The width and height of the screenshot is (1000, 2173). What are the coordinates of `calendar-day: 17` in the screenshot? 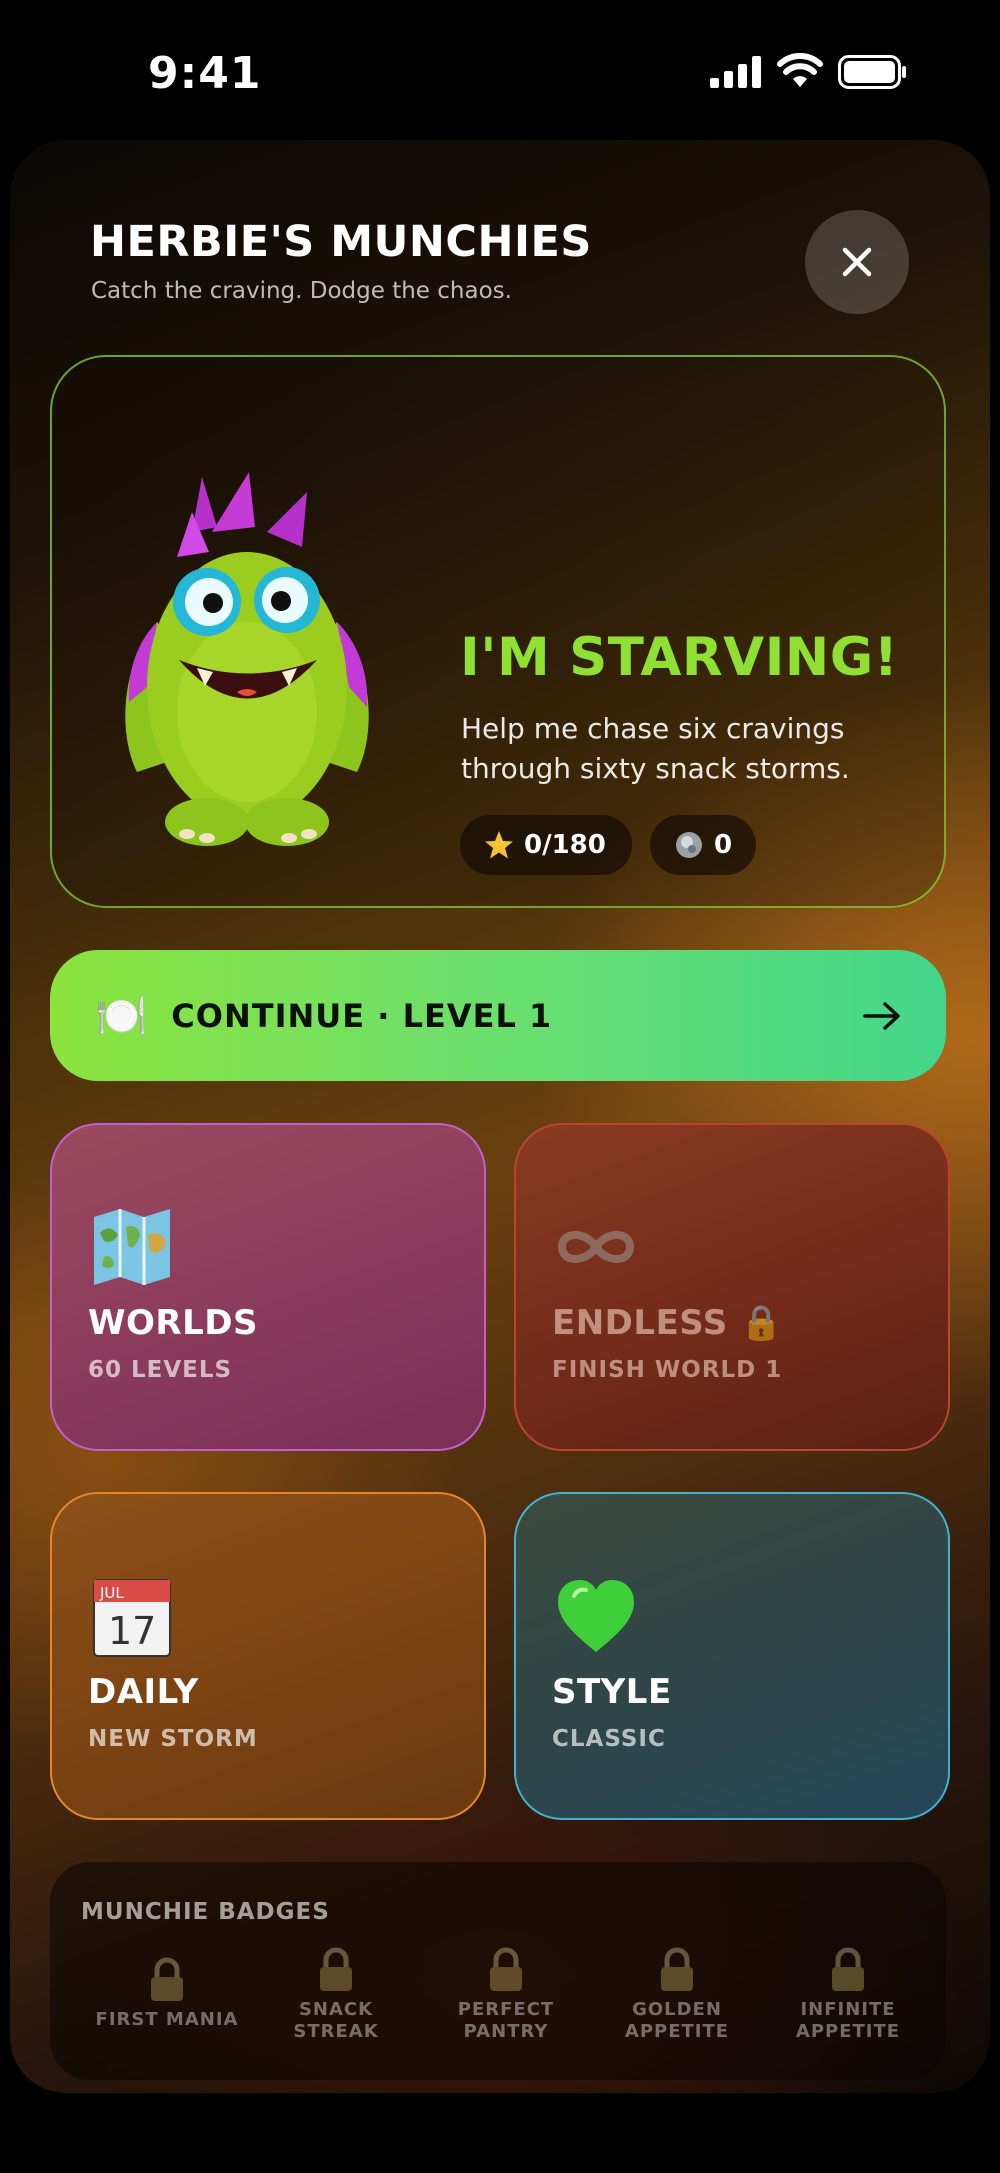 It's located at (132, 1631).